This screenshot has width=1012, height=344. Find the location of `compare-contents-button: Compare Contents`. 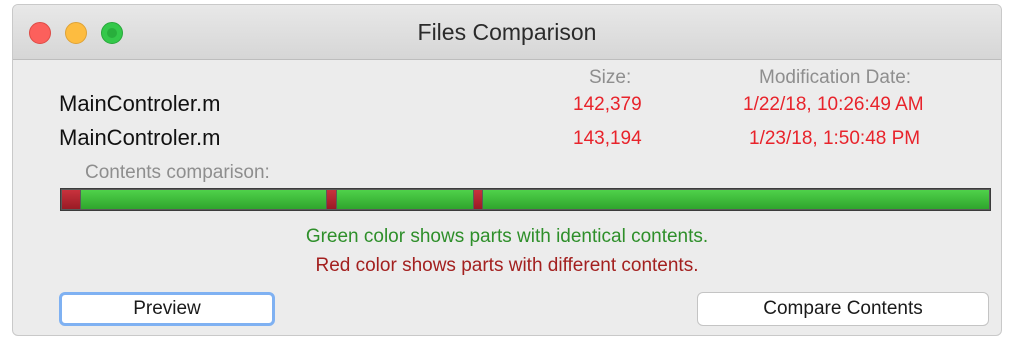

compare-contents-button: Compare Contents is located at coordinates (843, 309).